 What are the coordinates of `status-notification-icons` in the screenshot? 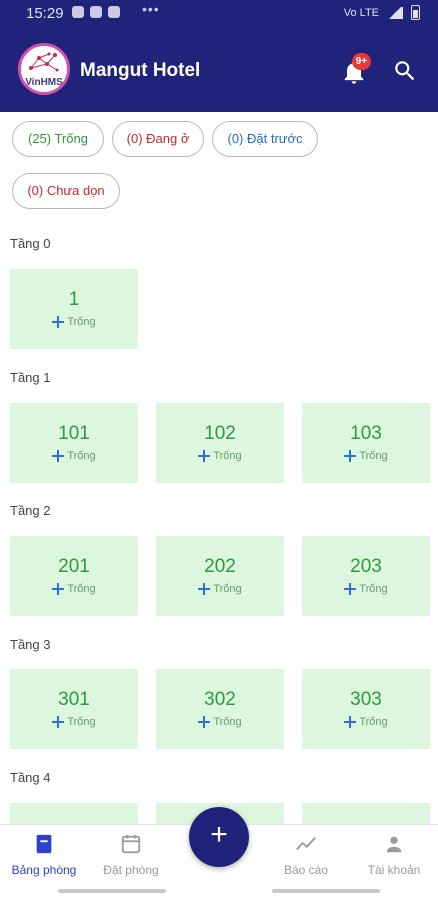 It's located at (96, 12).